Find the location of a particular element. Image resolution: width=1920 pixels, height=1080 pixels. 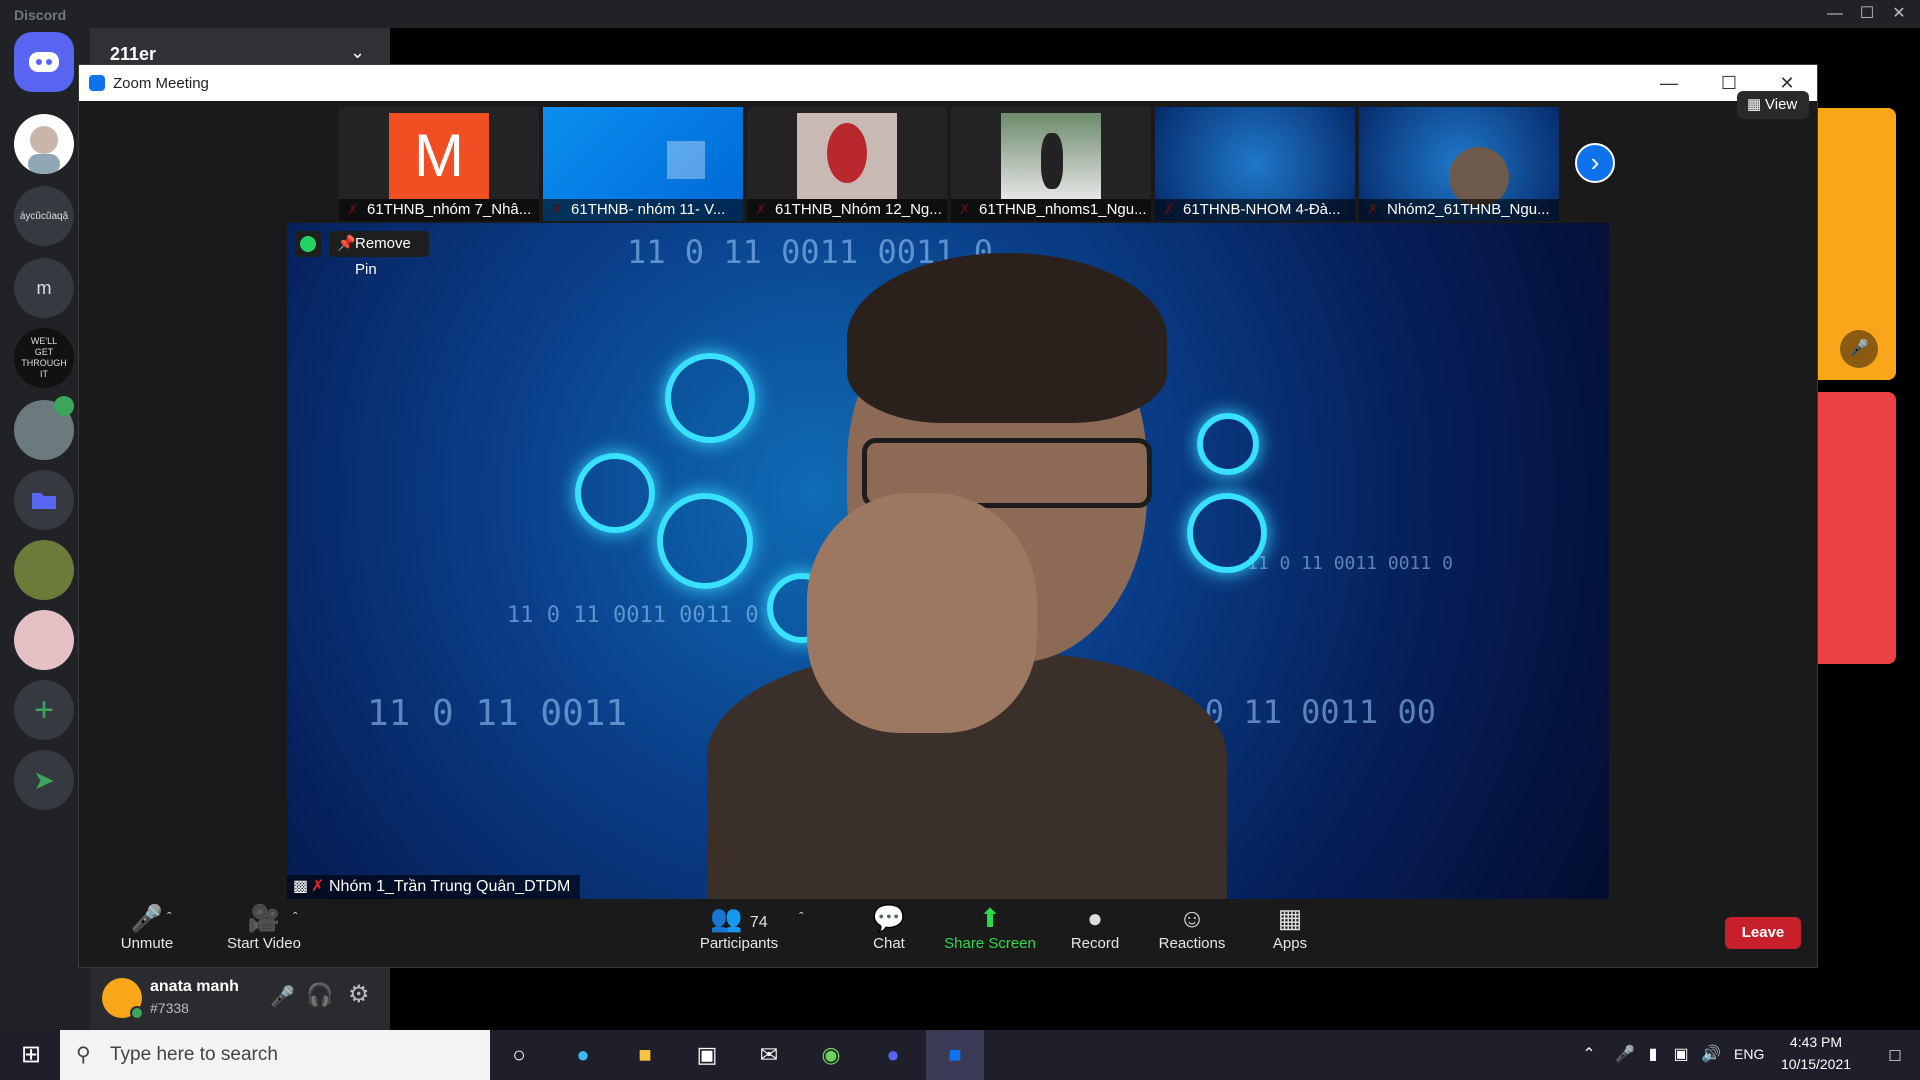

mute-mic-icon: 🎤 is located at coordinates (282, 996).